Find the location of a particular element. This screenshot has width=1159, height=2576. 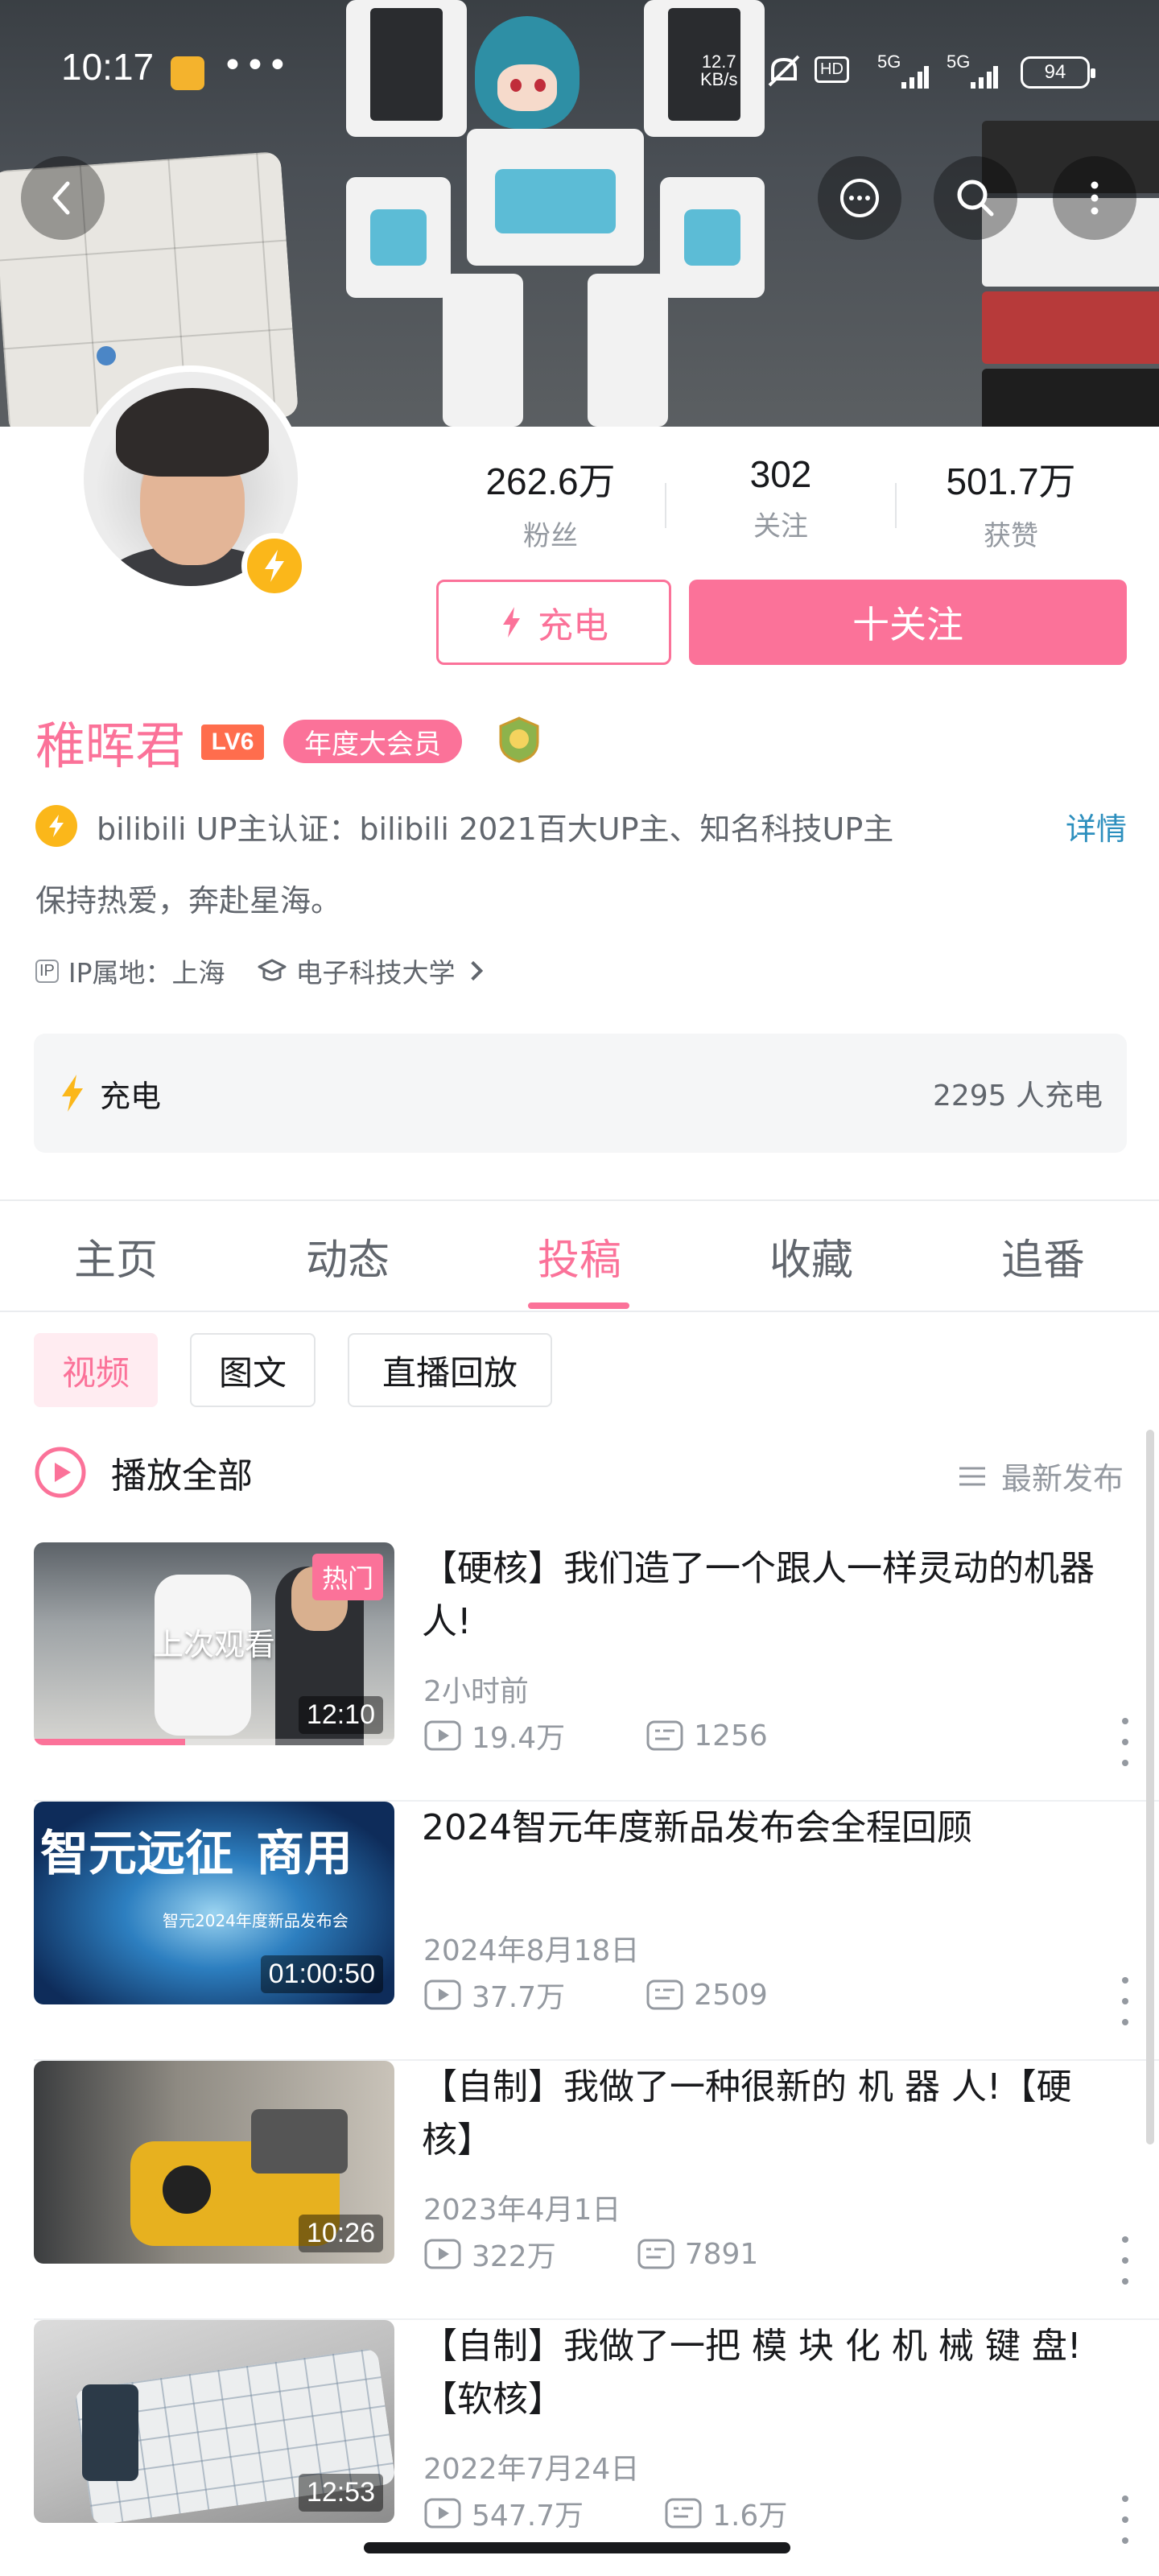

school-name: 电子科技大学 is located at coordinates (375, 973).